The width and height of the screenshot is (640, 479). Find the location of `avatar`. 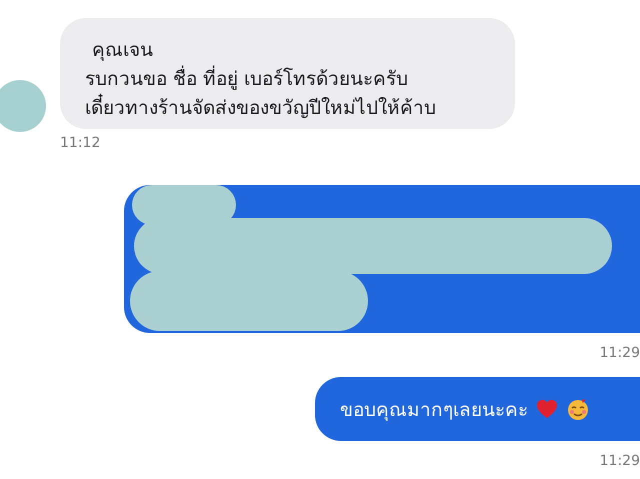

avatar is located at coordinates (23, 106).